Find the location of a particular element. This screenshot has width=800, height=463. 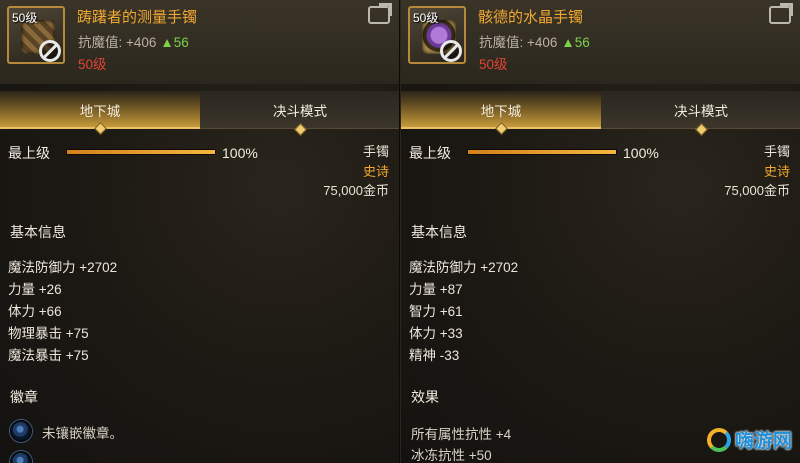

stat-row: 力量 +26 is located at coordinates (35, 289).